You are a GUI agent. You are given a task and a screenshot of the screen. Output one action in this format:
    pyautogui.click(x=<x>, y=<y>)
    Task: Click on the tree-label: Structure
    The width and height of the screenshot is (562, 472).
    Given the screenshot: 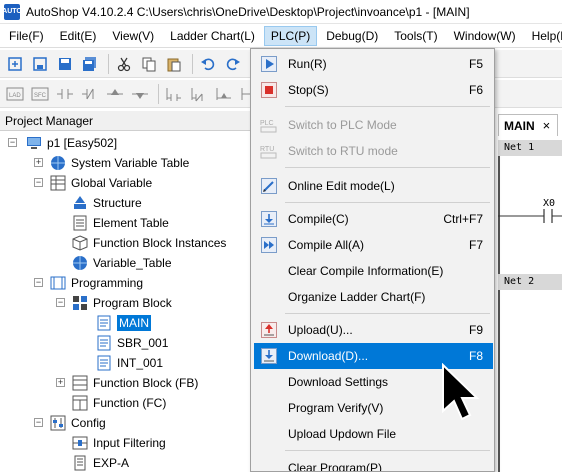 What is the action you would take?
    pyautogui.click(x=117, y=203)
    